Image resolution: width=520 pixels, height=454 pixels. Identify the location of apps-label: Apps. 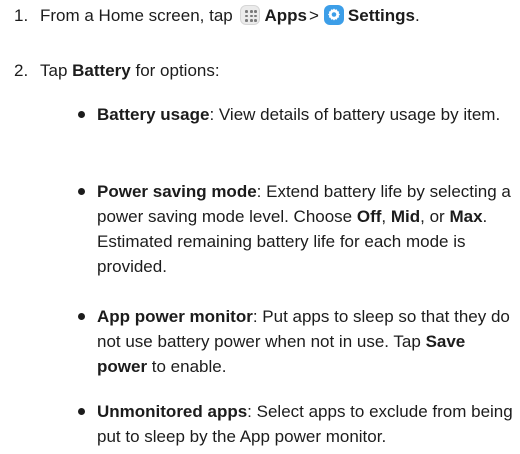
(285, 15).